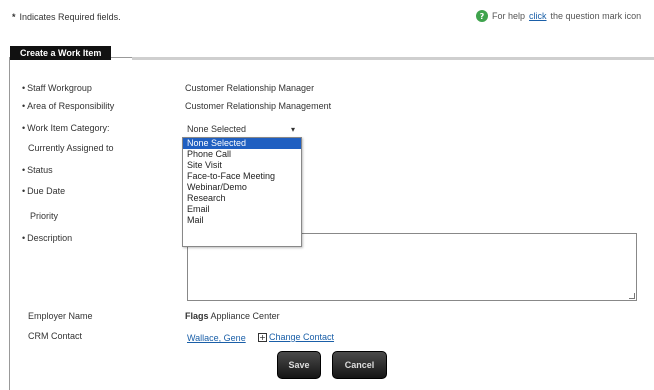 The image size is (654, 390). I want to click on currently-assigned-label: Currently Assigned to, so click(71, 148).